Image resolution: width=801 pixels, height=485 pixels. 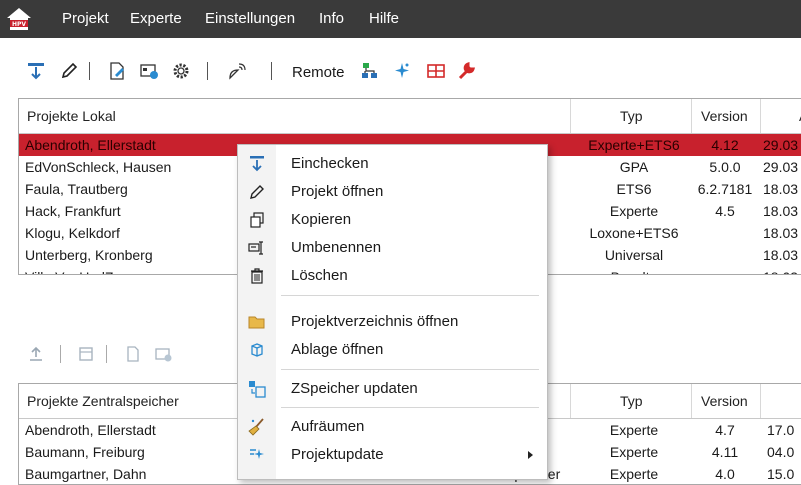 What do you see at coordinates (257, 248) in the screenshot?
I see `rename-icon` at bounding box center [257, 248].